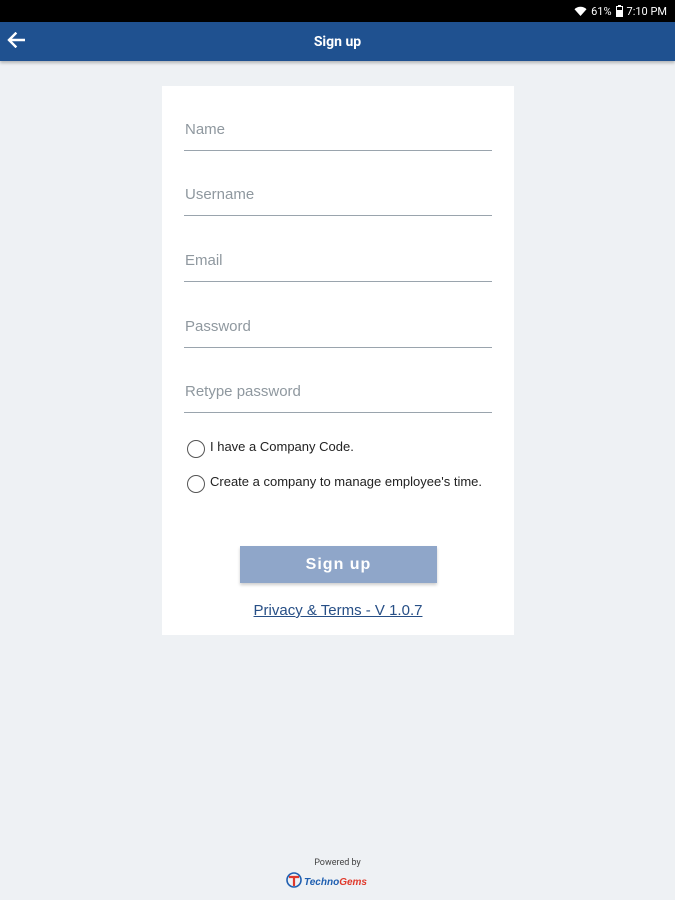 This screenshot has height=900, width=675. Describe the element at coordinates (646, 11) in the screenshot. I see `clock: 7:10 PM` at that location.